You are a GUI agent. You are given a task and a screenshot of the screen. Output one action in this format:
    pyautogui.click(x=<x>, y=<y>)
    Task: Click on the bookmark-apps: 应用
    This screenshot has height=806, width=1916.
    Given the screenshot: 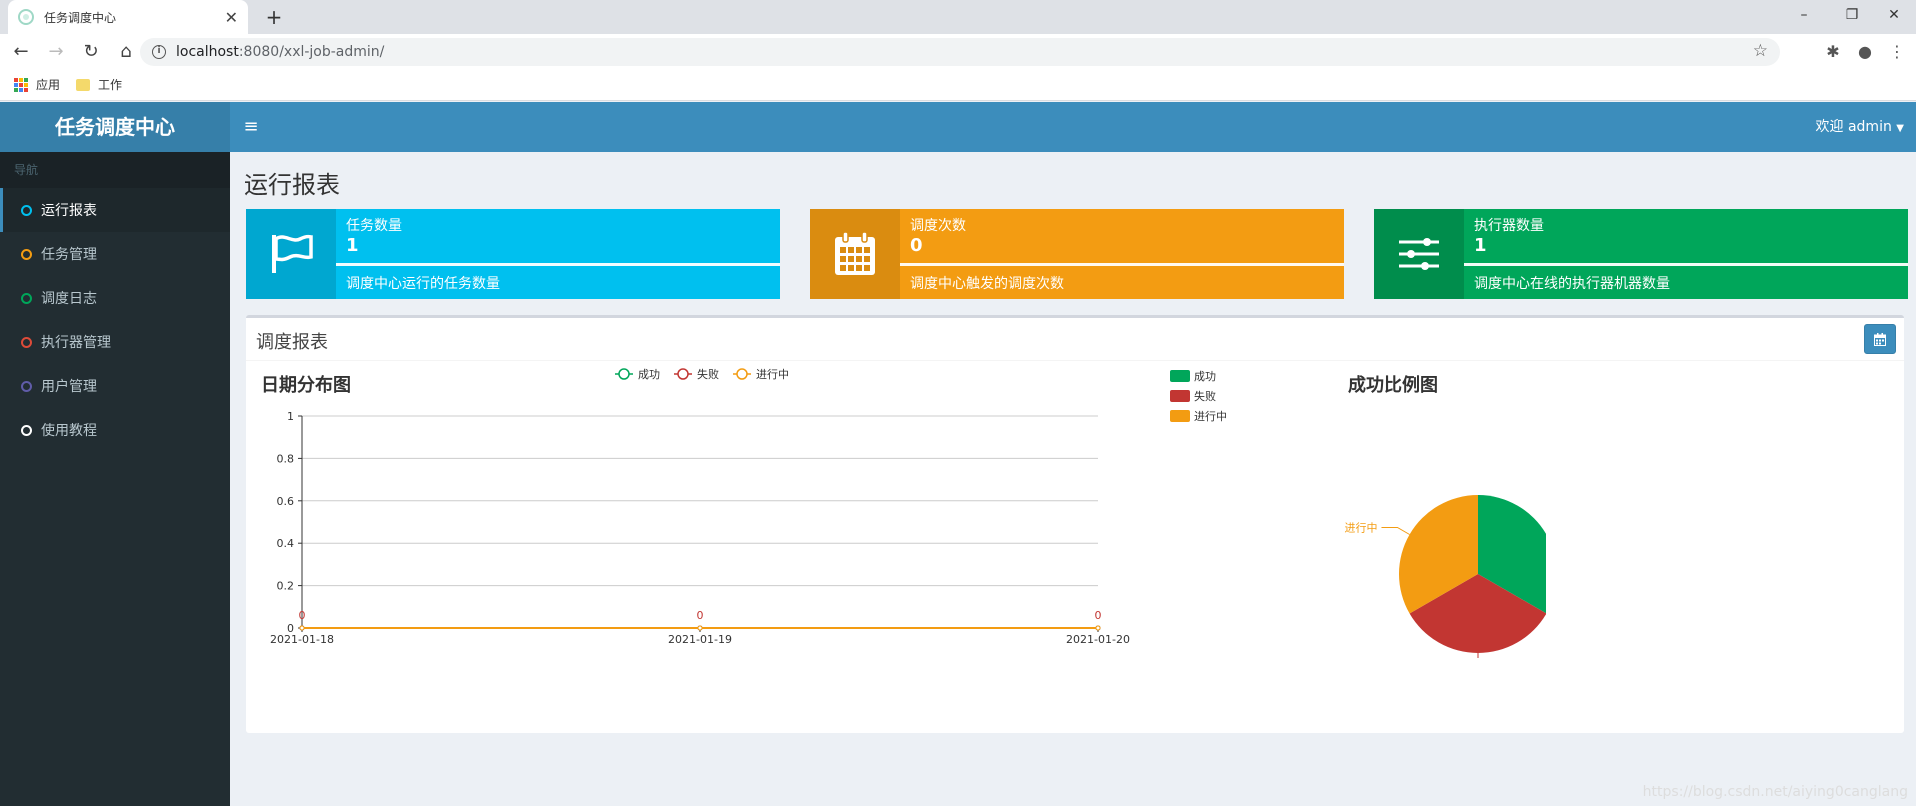 What is the action you would take?
    pyautogui.click(x=37, y=84)
    